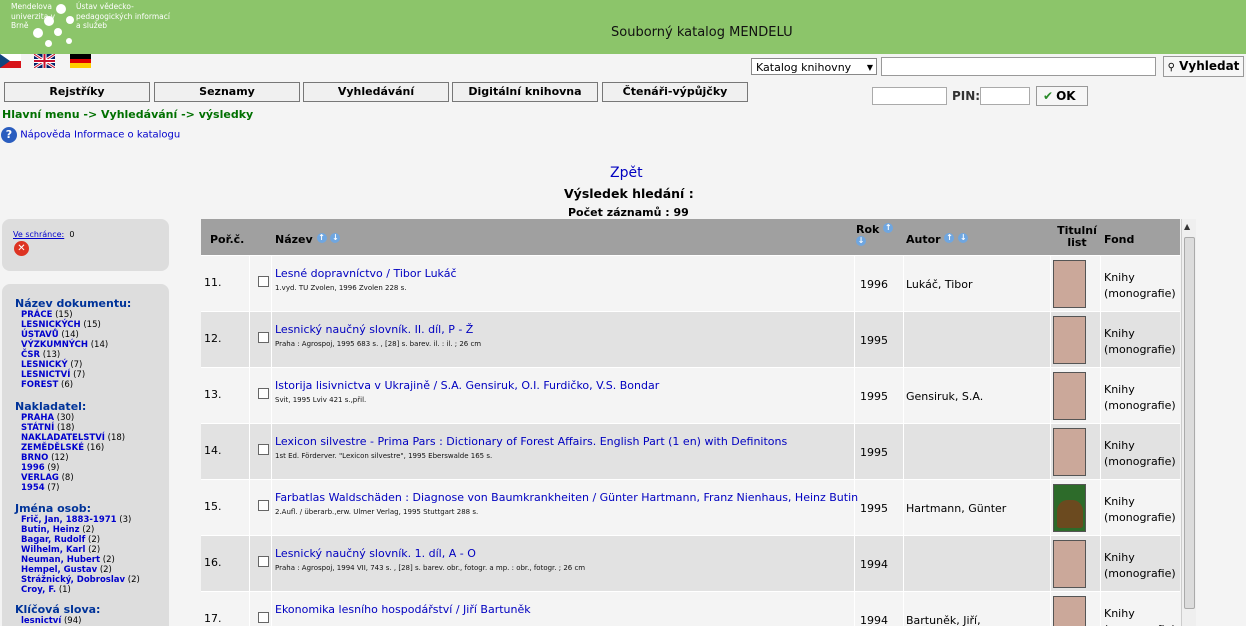 The image size is (1246, 626). What do you see at coordinates (95, 448) in the screenshot?
I see `facet-count: (16)` at bounding box center [95, 448].